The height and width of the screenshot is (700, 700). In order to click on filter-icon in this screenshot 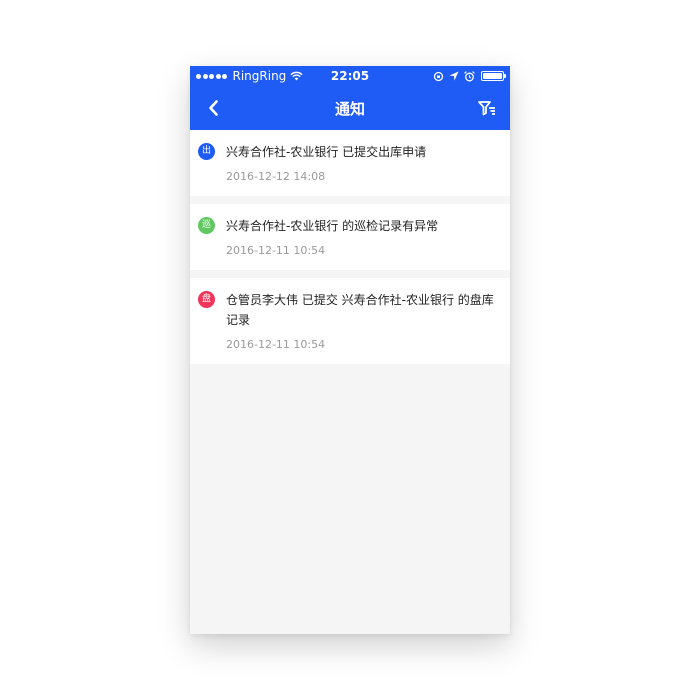, I will do `click(486, 108)`.